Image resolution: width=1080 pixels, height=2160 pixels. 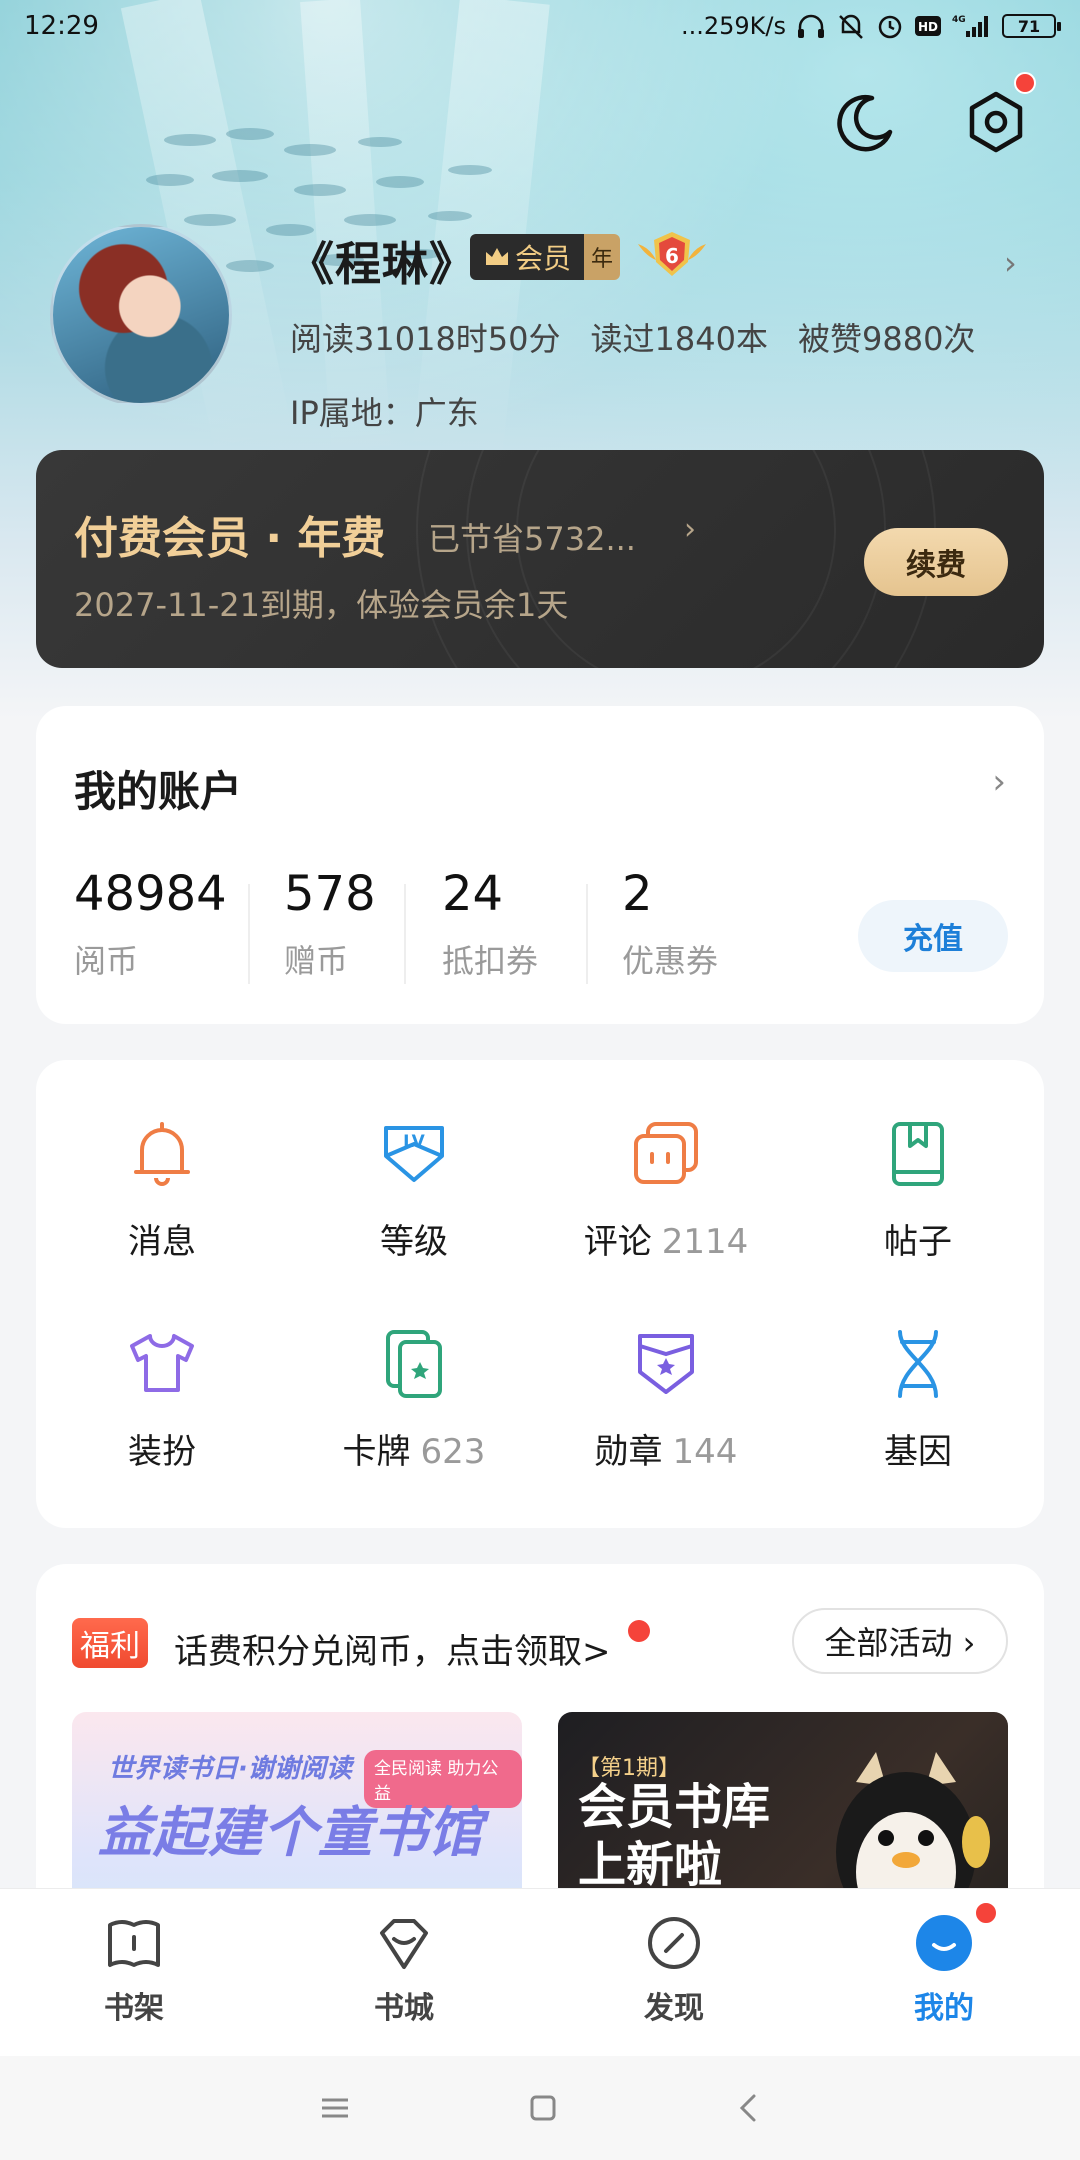 What do you see at coordinates (1010, 263) in the screenshot?
I see `profile-chevron-icon: ›` at bounding box center [1010, 263].